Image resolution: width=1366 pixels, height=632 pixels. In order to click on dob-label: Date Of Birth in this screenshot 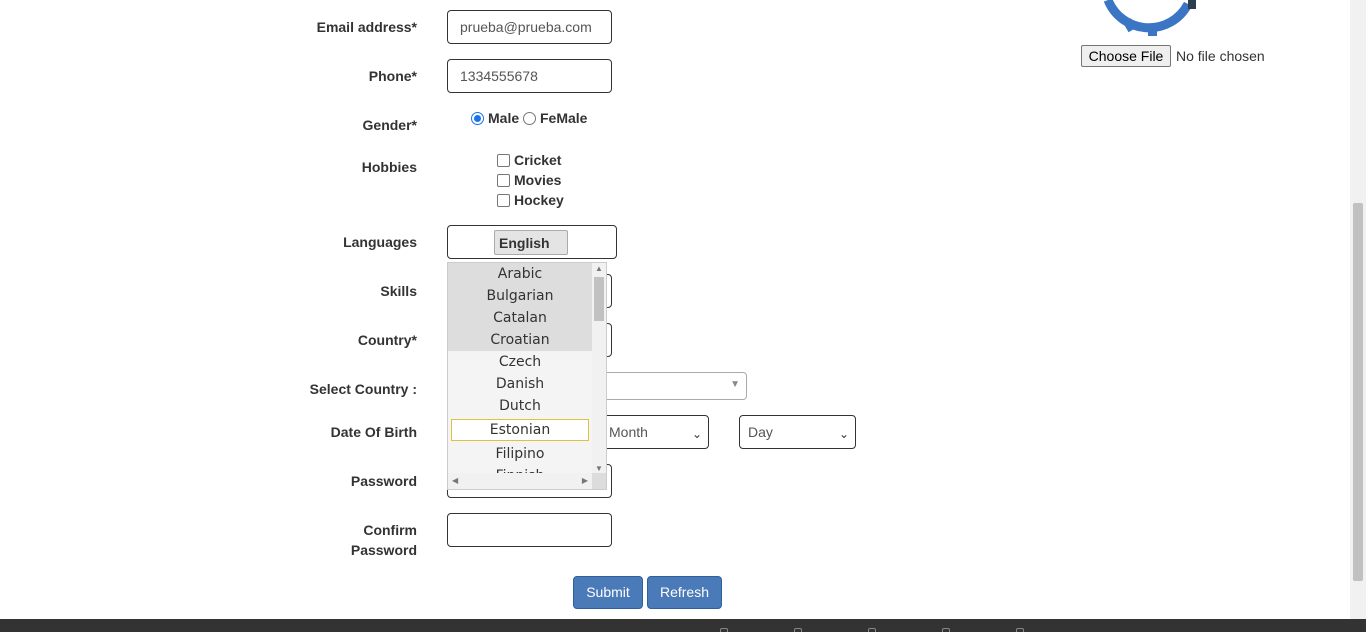, I will do `click(373, 432)`.